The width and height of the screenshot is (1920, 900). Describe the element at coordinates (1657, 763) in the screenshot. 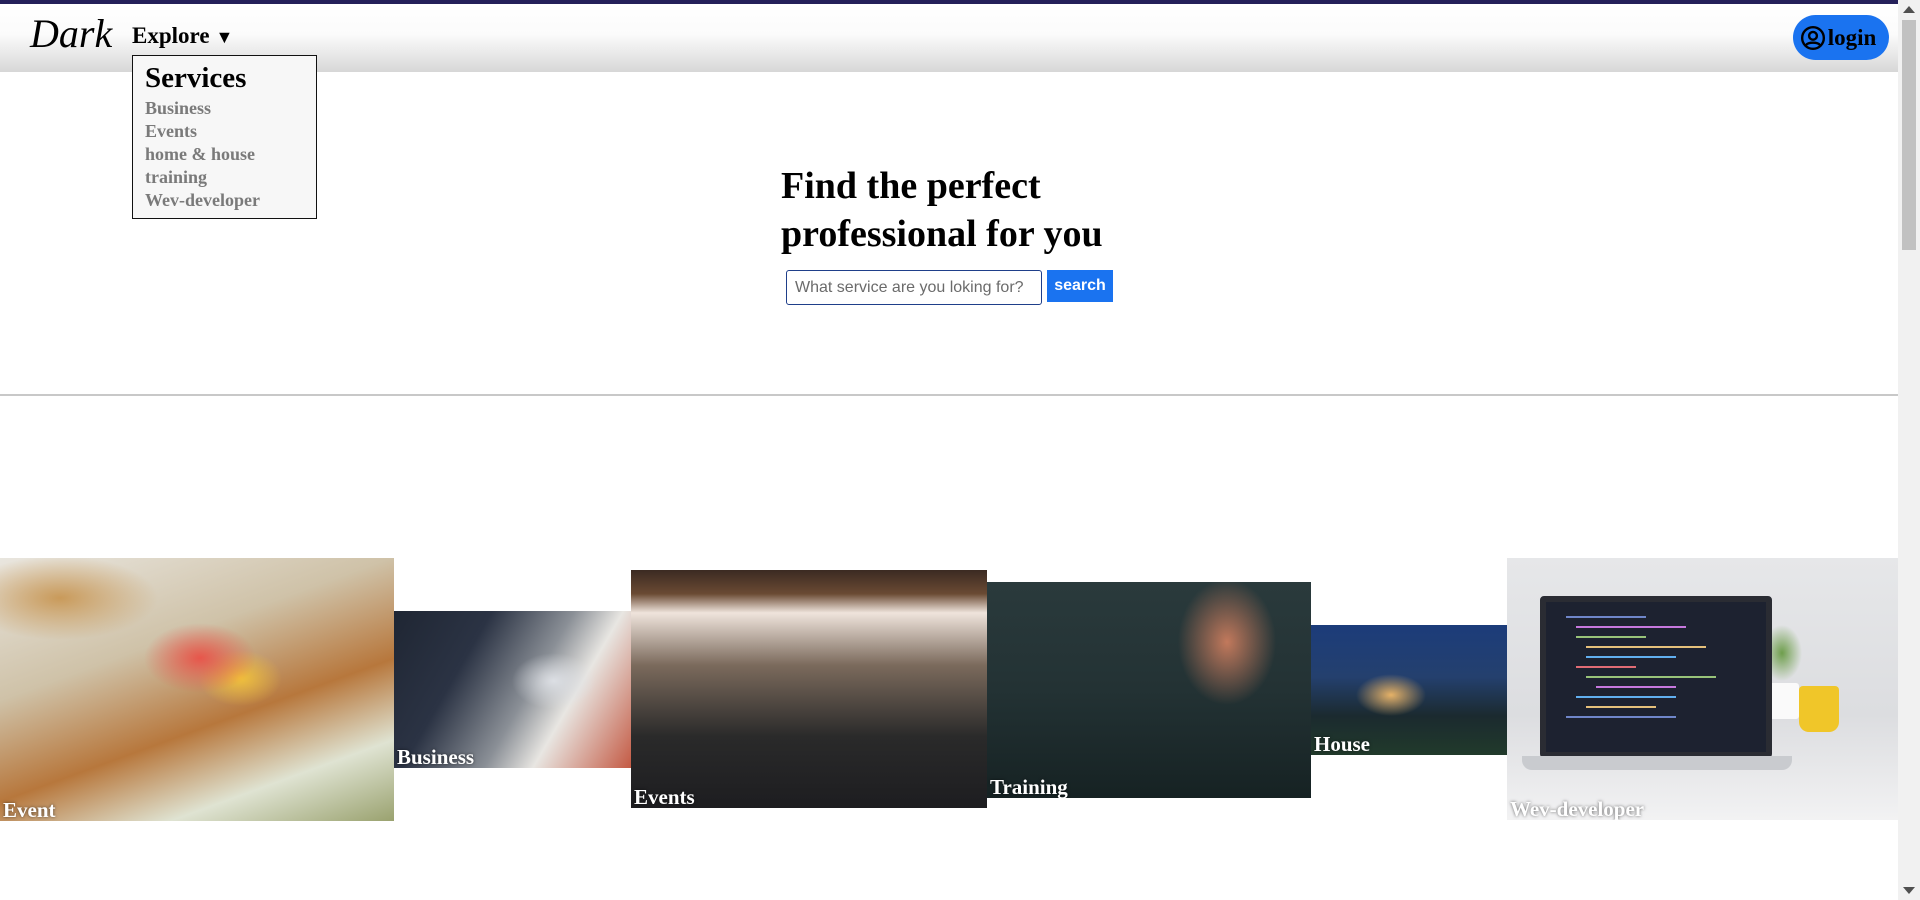

I see `laptop-base-image` at that location.